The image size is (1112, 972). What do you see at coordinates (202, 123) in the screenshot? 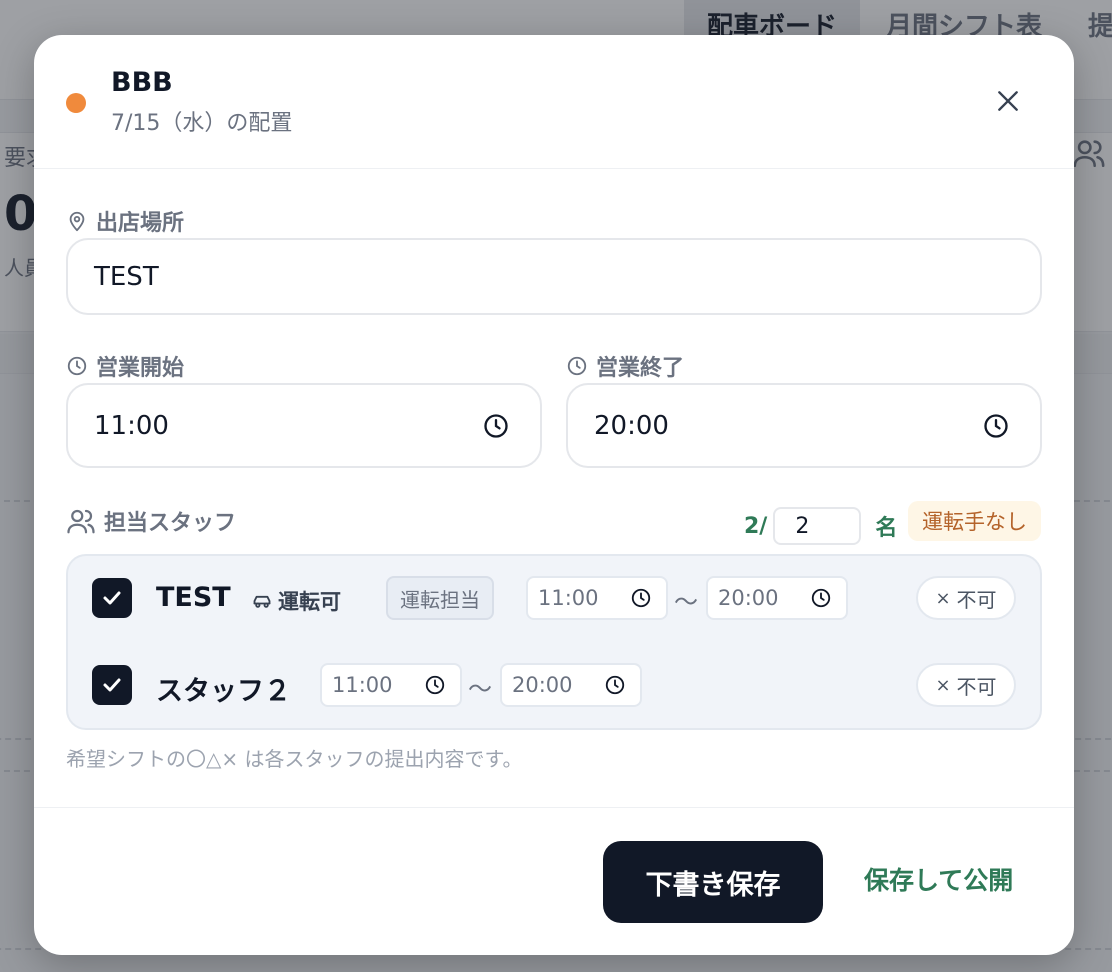
I see `modal-subtitle: 7/15（水）の配置` at bounding box center [202, 123].